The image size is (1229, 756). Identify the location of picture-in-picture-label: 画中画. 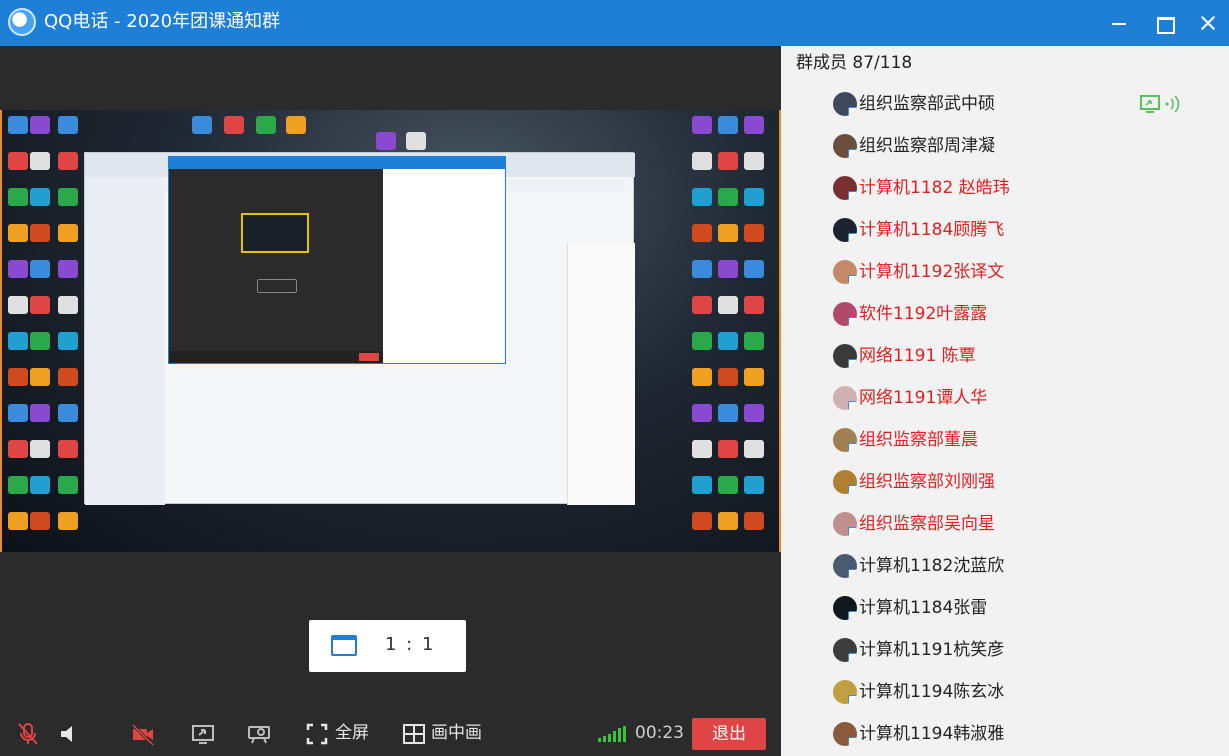
(456, 733).